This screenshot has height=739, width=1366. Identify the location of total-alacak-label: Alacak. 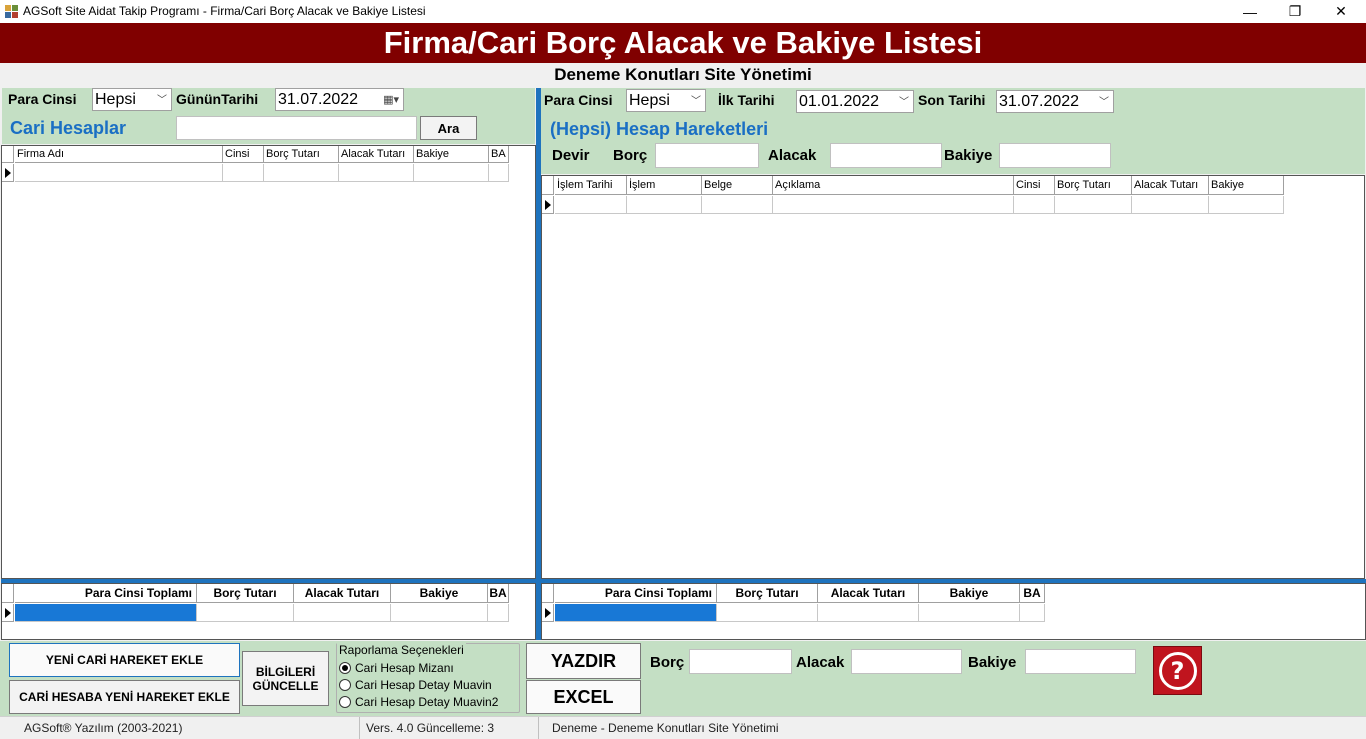
(820, 662).